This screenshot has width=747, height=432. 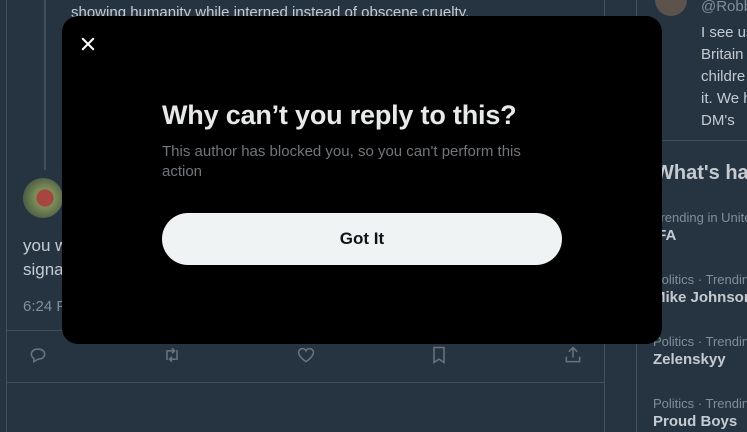 I want to click on close-icon, so click(x=88, y=44).